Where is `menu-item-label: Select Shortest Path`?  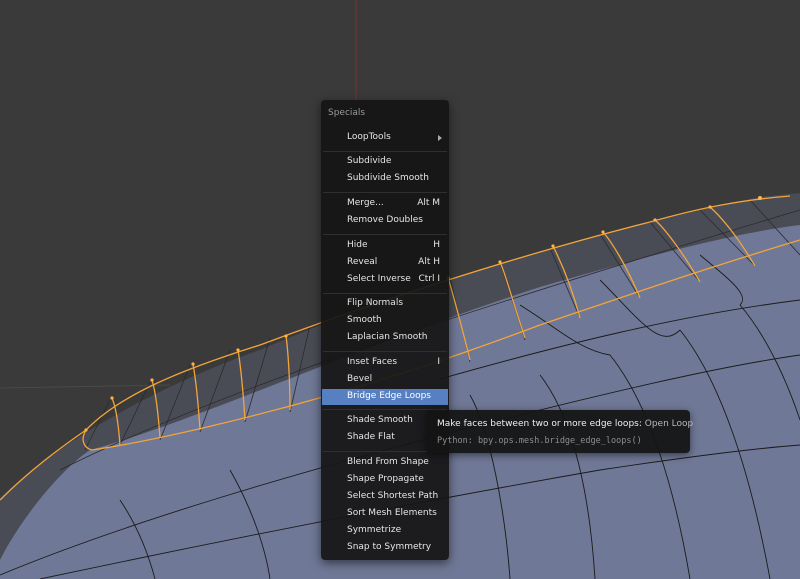
menu-item-label: Select Shortest Path is located at coordinates (393, 496).